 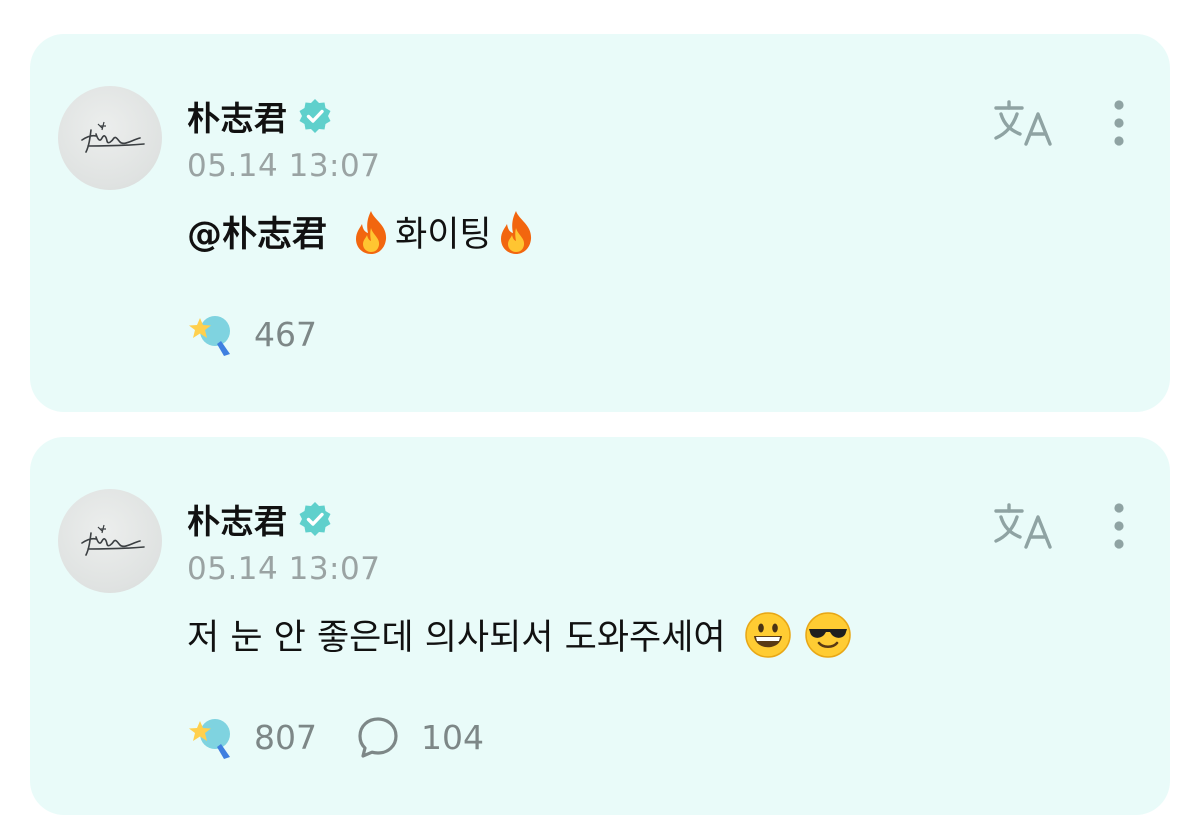 What do you see at coordinates (257, 231) in the screenshot?
I see `mention-link: @朴志君` at bounding box center [257, 231].